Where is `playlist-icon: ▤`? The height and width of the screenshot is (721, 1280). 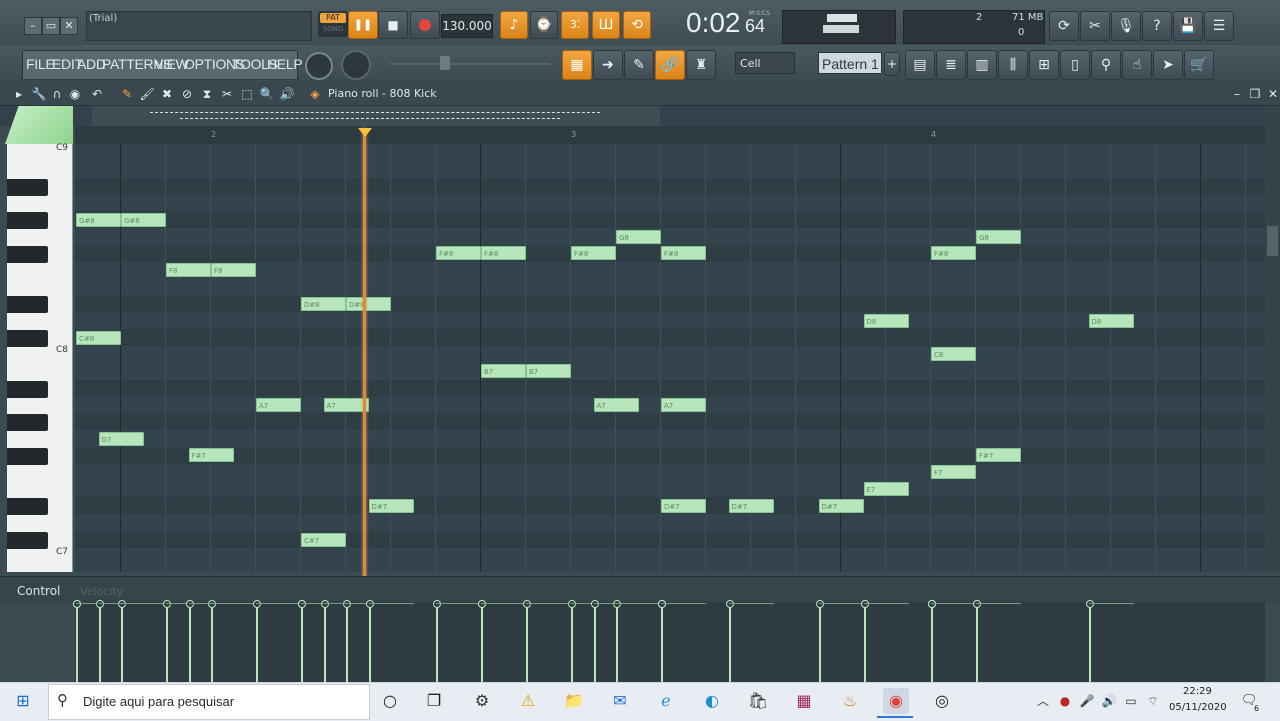 playlist-icon: ▤ is located at coordinates (920, 65).